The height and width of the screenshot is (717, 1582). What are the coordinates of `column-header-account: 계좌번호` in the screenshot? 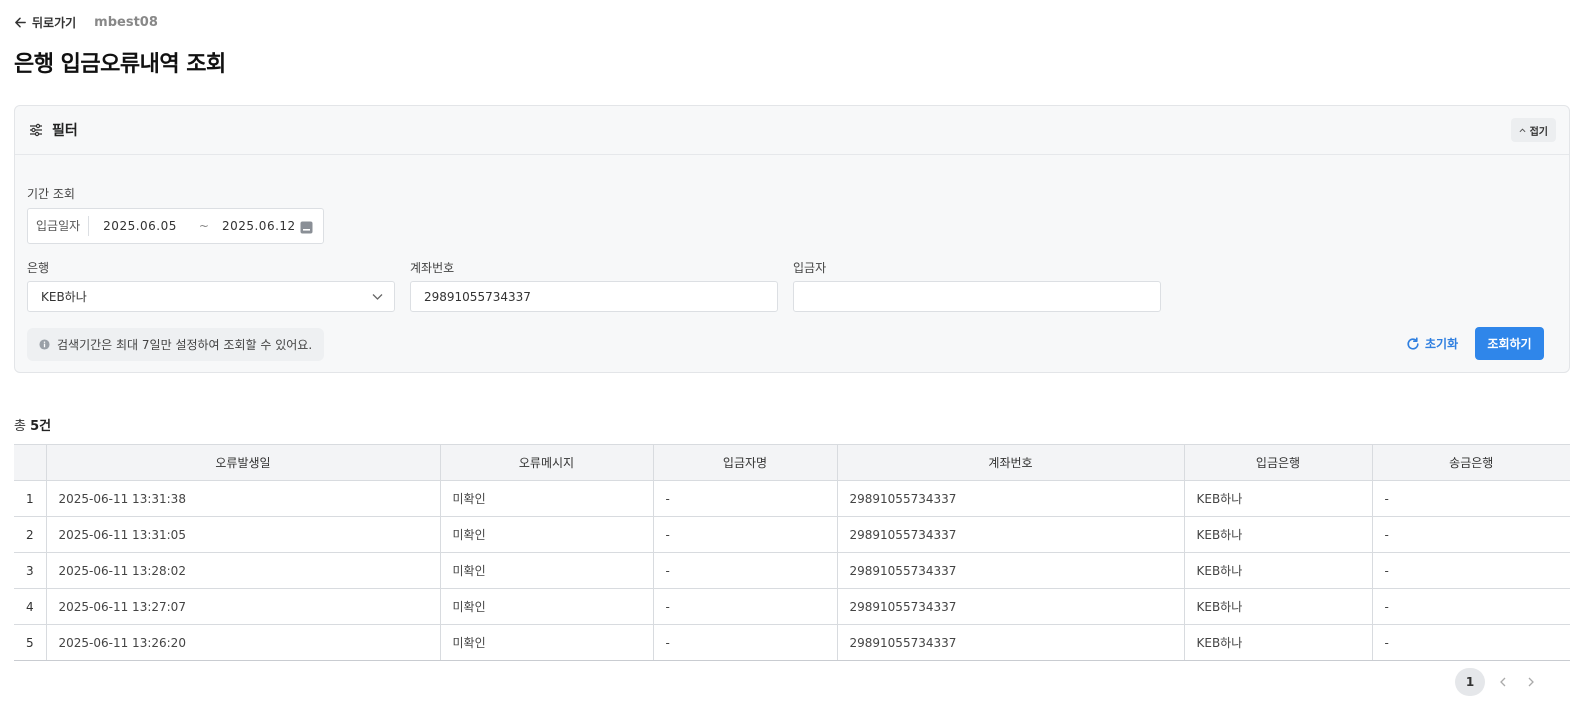 It's located at (1011, 462).